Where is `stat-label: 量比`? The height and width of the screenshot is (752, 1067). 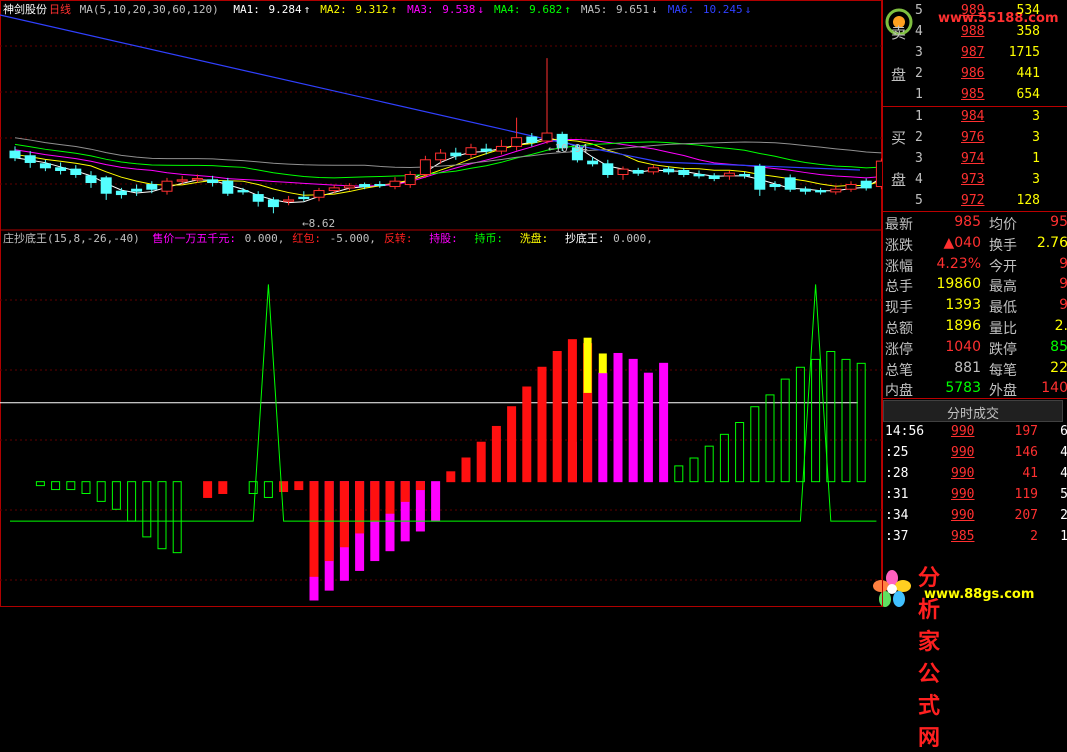 stat-label: 量比 is located at coordinates (1003, 329).